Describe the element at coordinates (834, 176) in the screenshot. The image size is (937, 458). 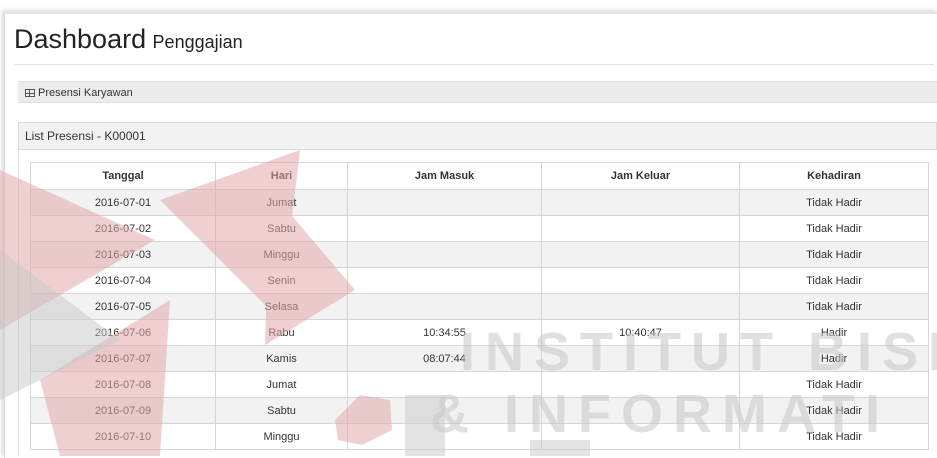
I see `column-header-kehadiran: Kehadiran` at that location.